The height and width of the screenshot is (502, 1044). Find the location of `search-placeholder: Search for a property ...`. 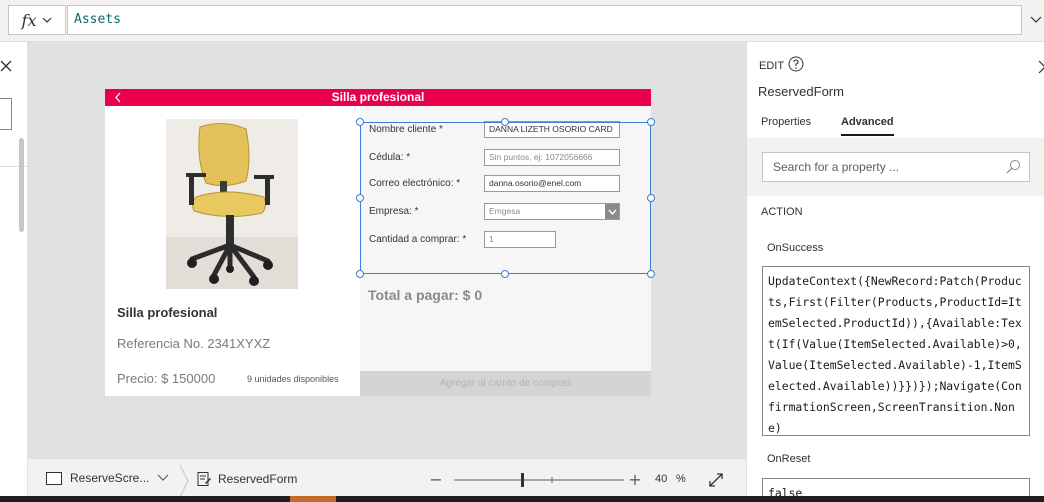

search-placeholder: Search for a property ... is located at coordinates (836, 167).